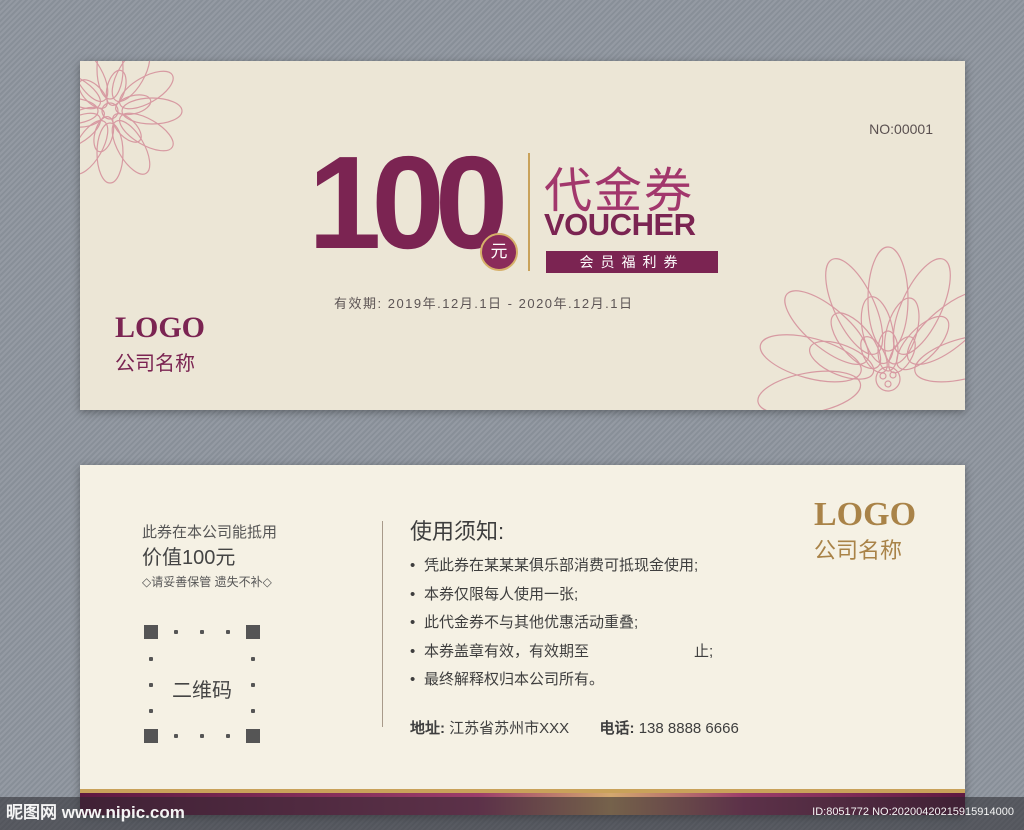 Image resolution: width=1024 pixels, height=830 pixels. I want to click on address-value: 江苏省苏州市XXX, so click(509, 728).